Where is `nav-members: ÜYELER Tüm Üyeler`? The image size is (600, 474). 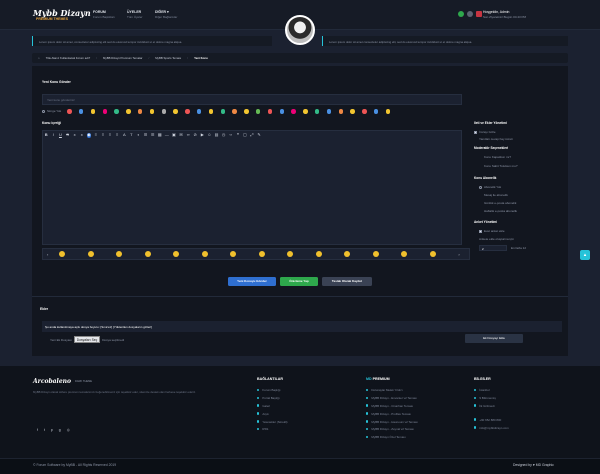
nav-members: ÜYELER Tüm Üyeler is located at coordinates (135, 14).